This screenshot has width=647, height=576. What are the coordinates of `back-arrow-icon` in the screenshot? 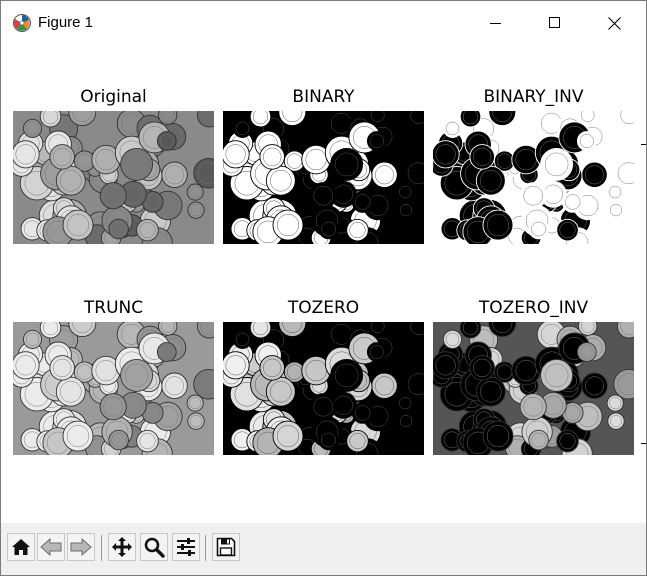 It's located at (51, 547).